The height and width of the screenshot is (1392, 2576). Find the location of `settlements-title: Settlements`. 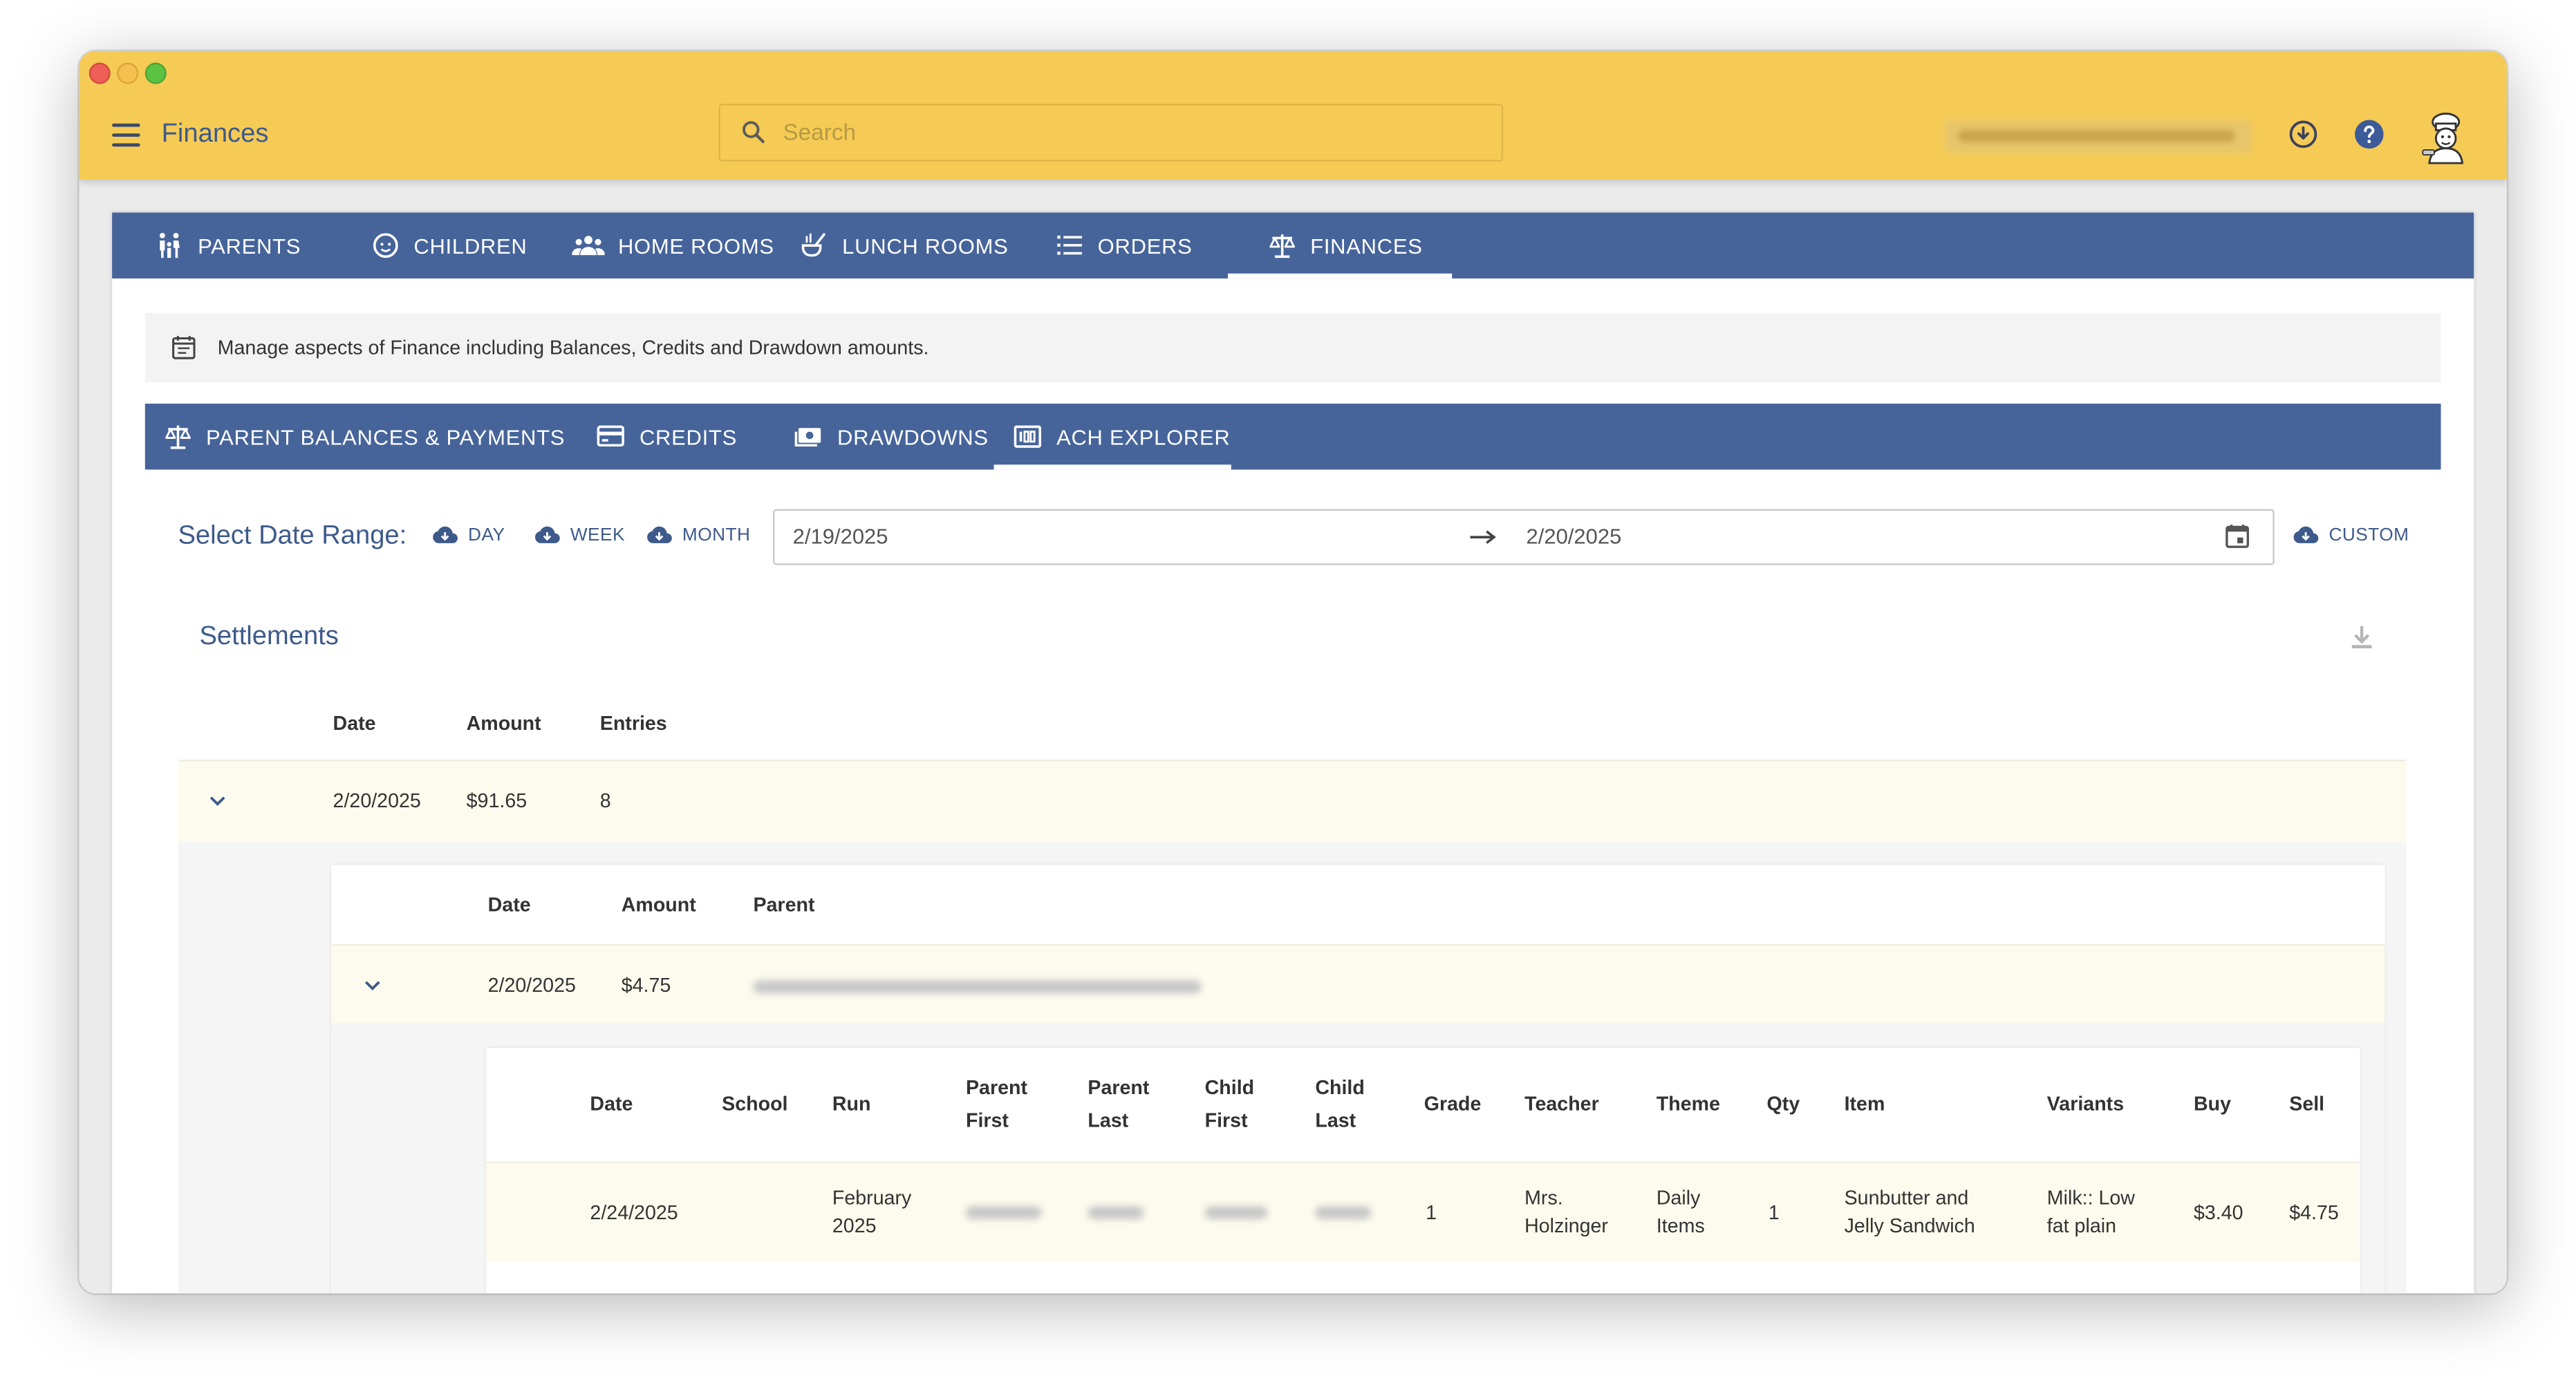

settlements-title: Settlements is located at coordinates (269, 637).